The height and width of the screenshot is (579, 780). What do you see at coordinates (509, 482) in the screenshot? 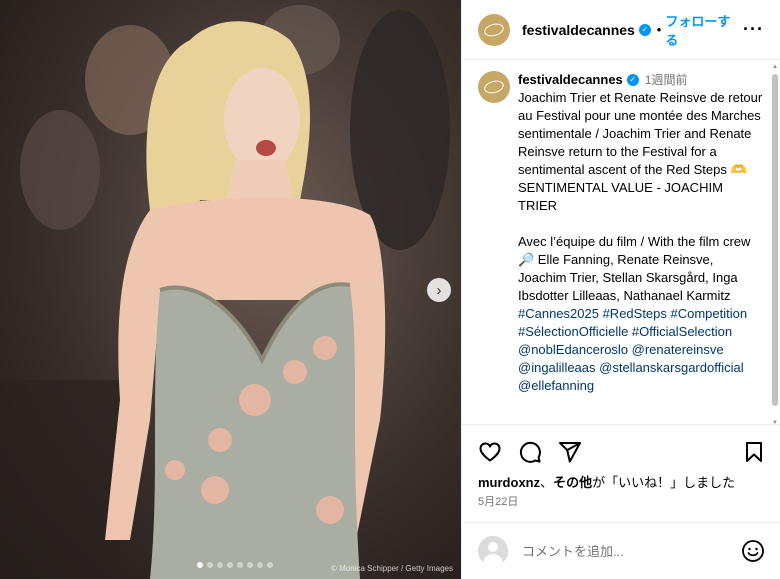
I see `liked-by-user: murdoxnz` at bounding box center [509, 482].